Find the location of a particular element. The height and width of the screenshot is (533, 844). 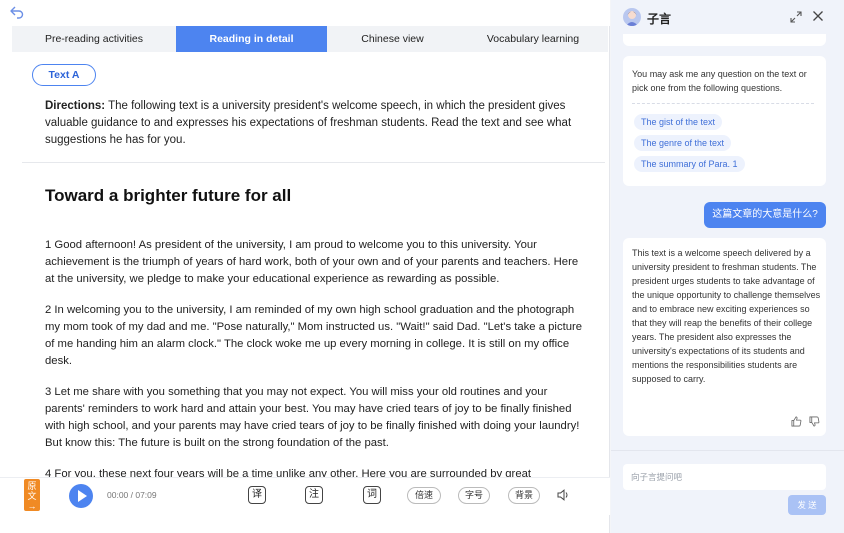

back-icon is located at coordinates (17, 12).